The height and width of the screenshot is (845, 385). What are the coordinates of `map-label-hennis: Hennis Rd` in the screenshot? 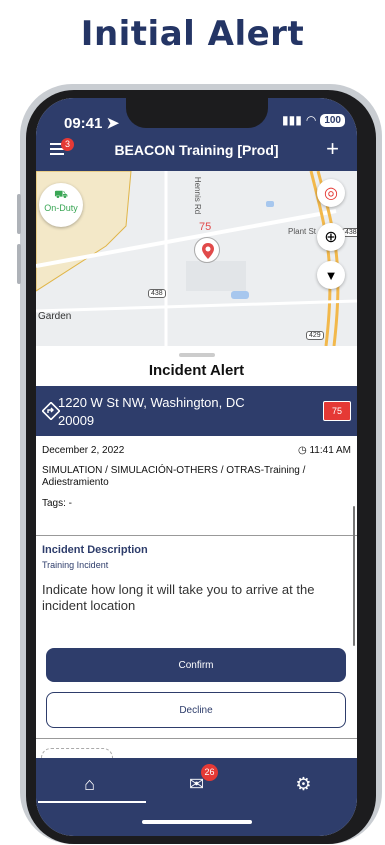 It's located at (198, 195).